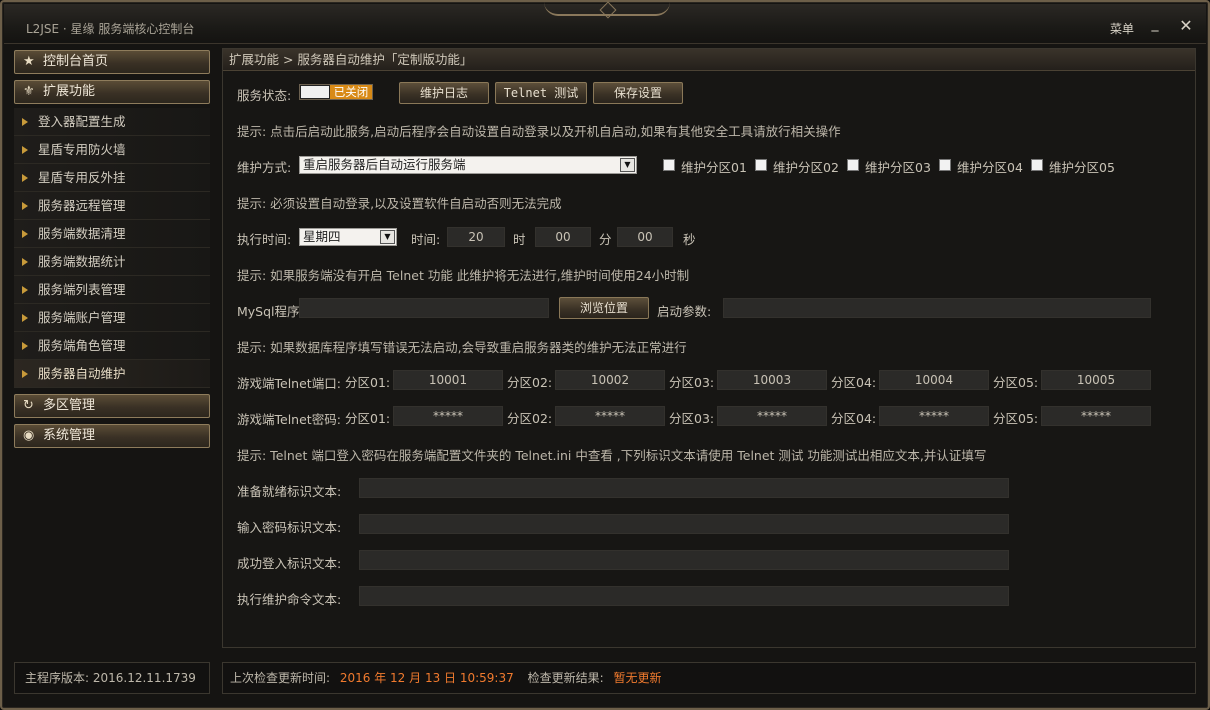  Describe the element at coordinates (468, 165) in the screenshot. I see `mode-select: 重启服务器后自动运行服务端 ▼` at that location.